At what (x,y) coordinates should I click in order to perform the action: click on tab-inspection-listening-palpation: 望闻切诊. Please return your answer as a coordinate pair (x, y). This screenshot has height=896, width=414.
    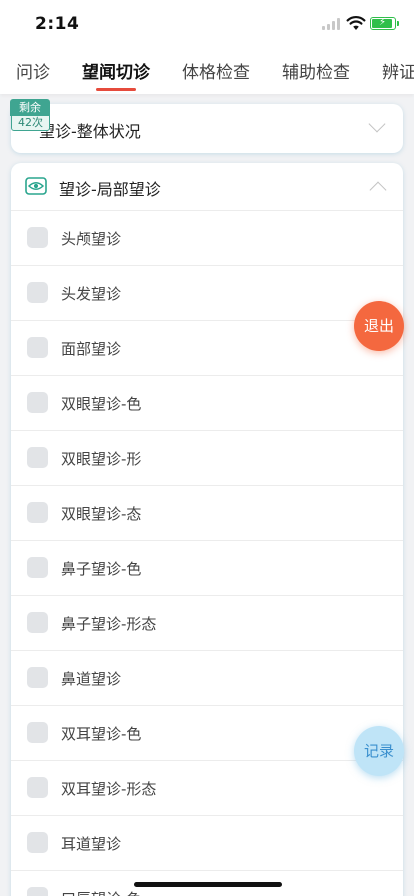
    Looking at the image, I should click on (116, 70).